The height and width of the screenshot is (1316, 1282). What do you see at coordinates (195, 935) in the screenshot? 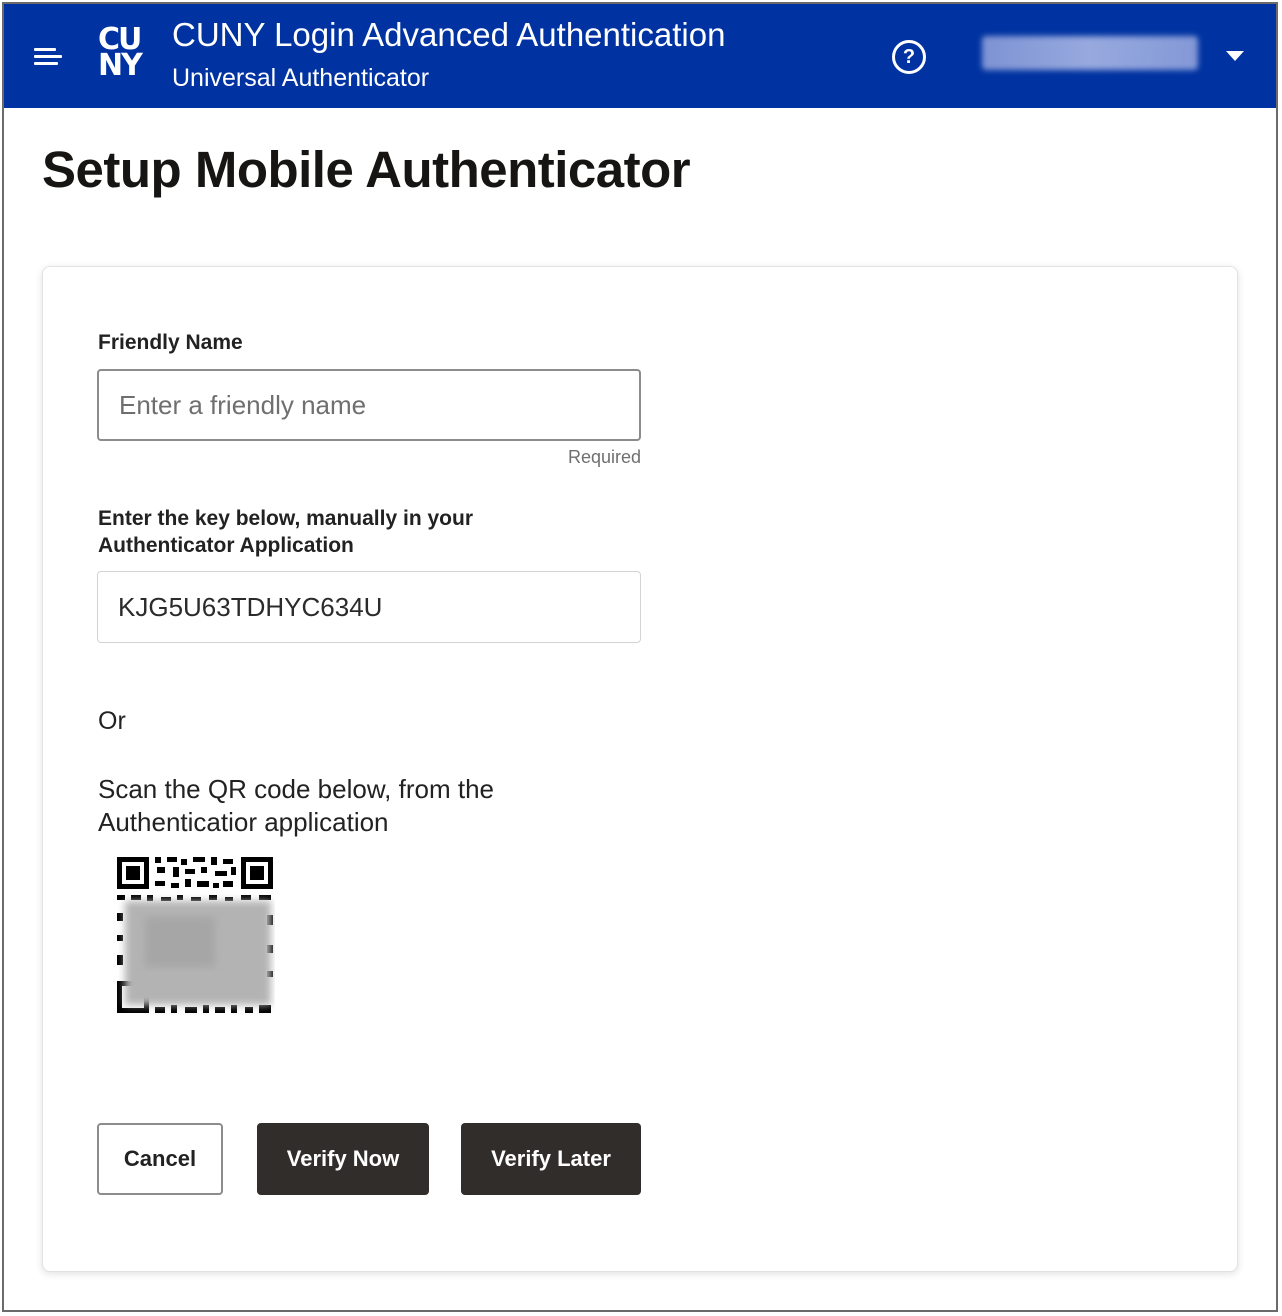
I see `qr-code-icon` at bounding box center [195, 935].